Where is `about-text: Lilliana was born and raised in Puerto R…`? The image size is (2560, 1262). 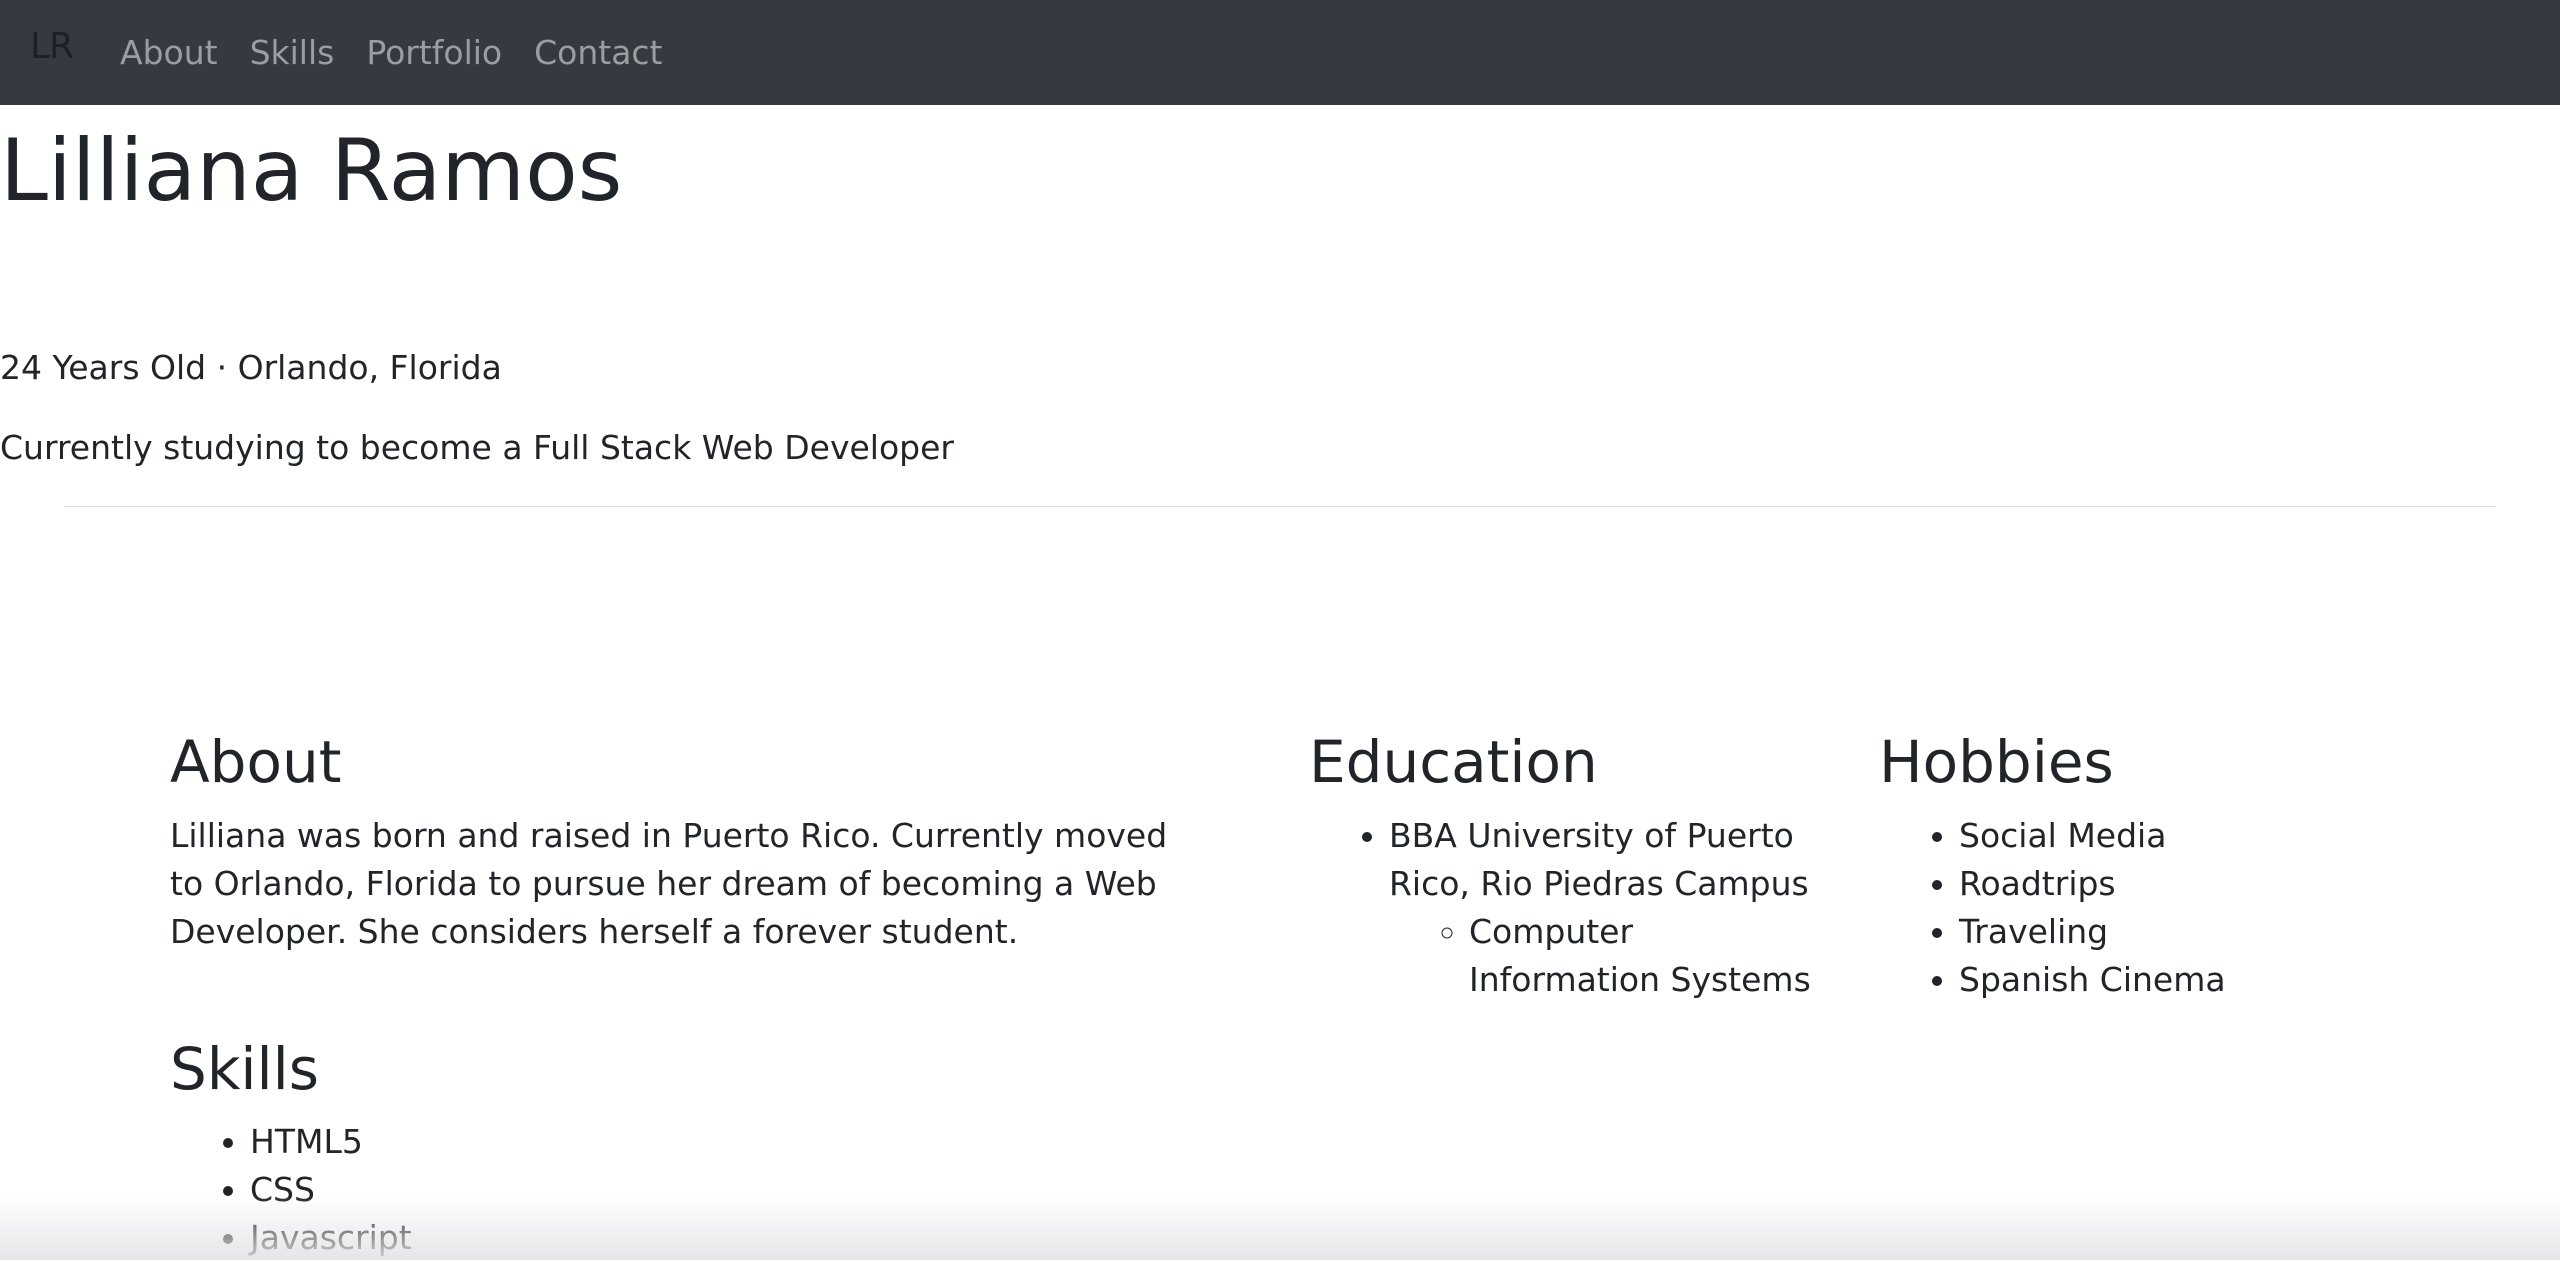
about-text: Lilliana was born and raised in Puerto R… is located at coordinates (669, 883).